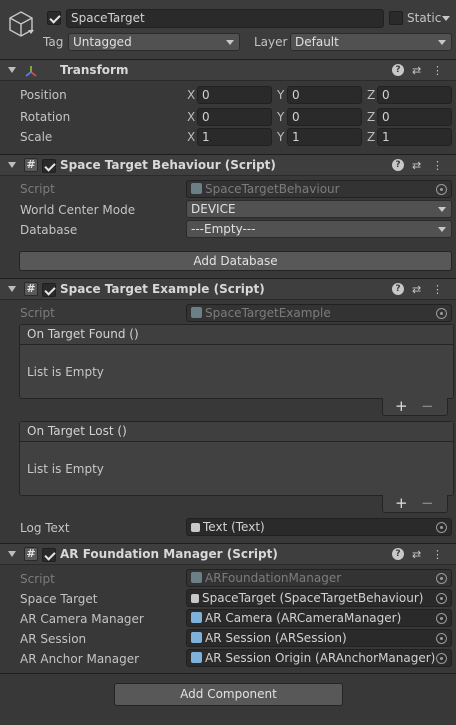  What do you see at coordinates (273, 578) in the screenshot?
I see `script-value: ARFoundationManager` at bounding box center [273, 578].